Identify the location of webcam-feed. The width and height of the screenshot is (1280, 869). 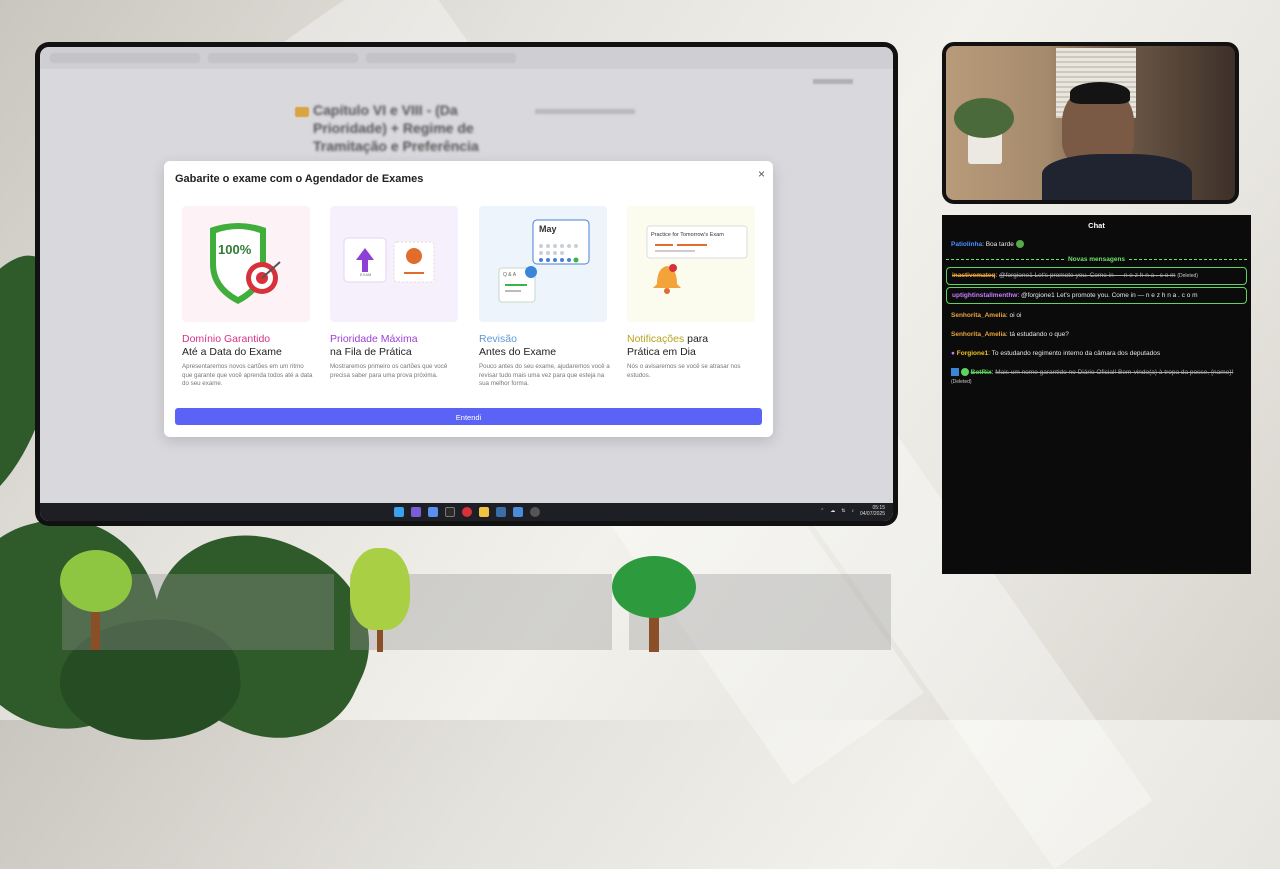
(1090, 123).